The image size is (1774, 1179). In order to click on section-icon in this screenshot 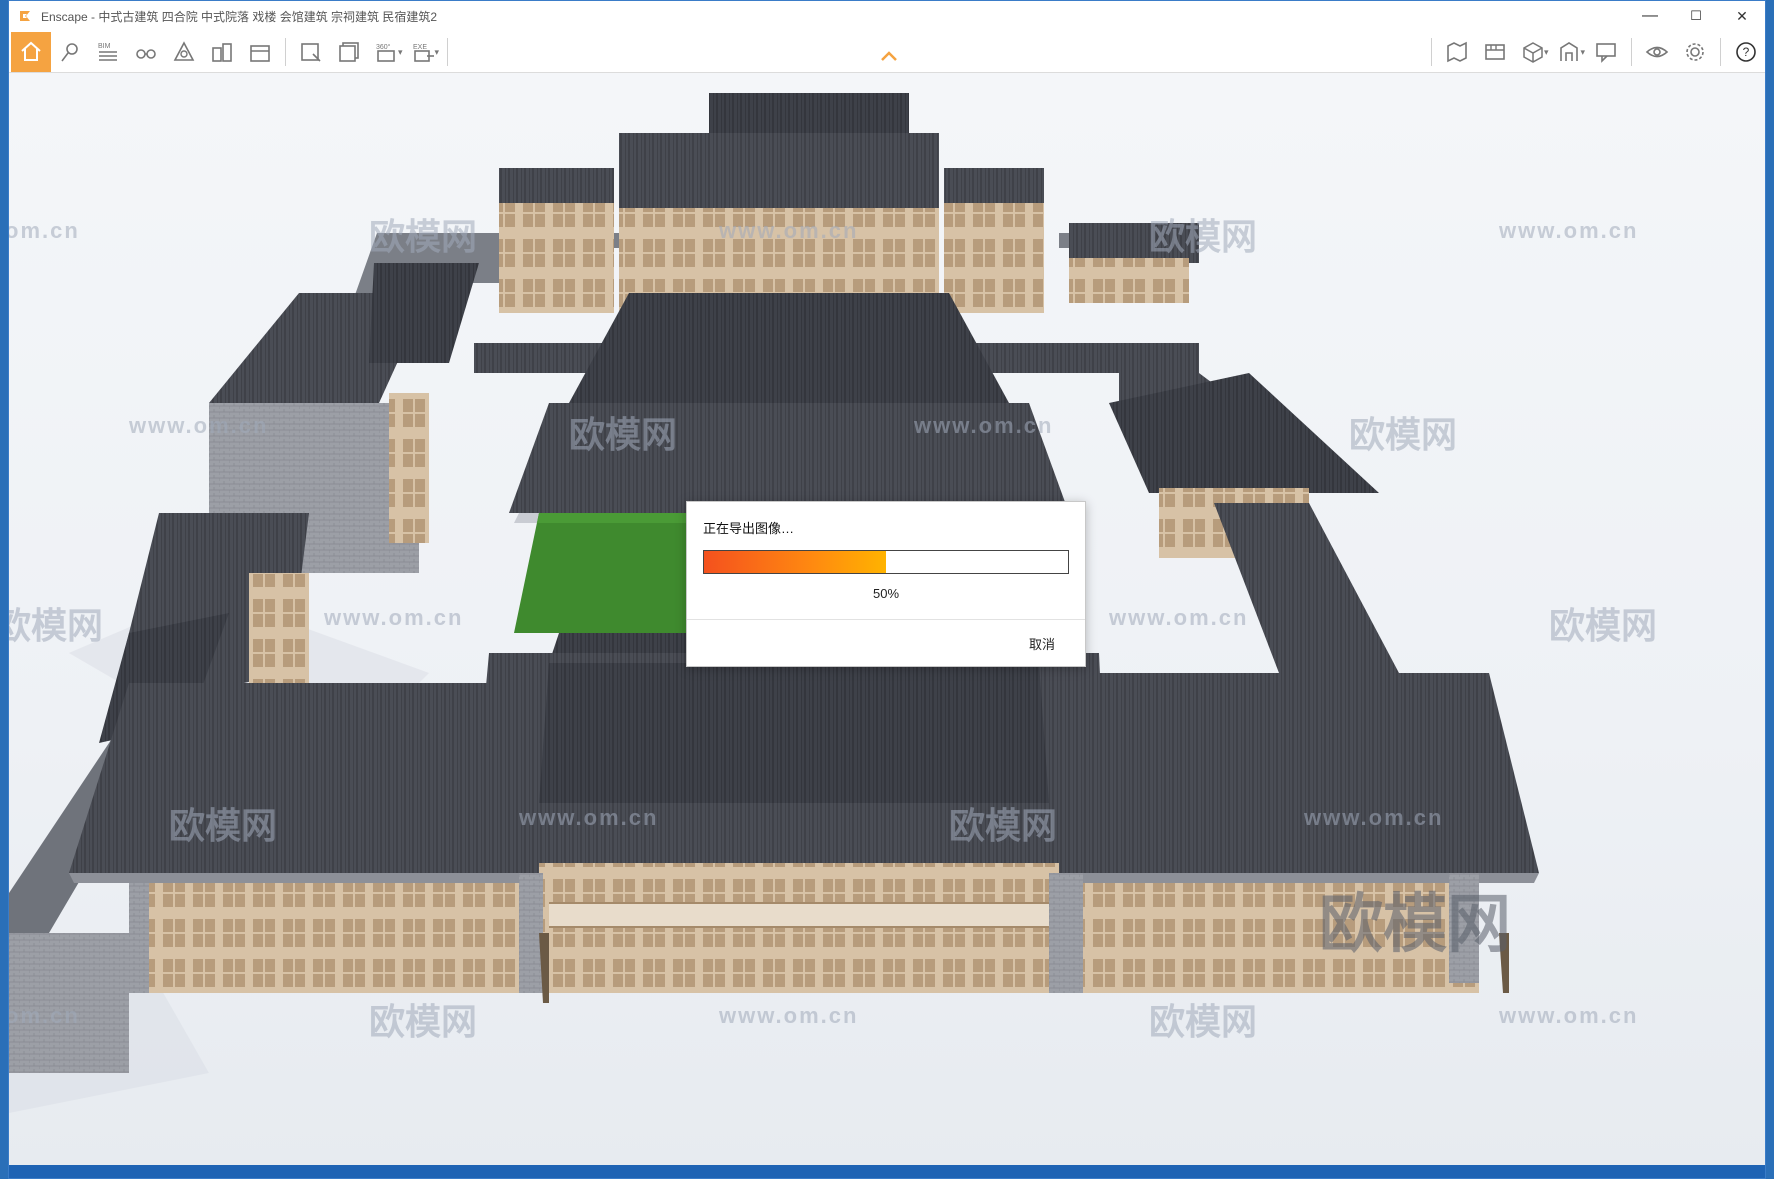, I will do `click(1569, 51)`.